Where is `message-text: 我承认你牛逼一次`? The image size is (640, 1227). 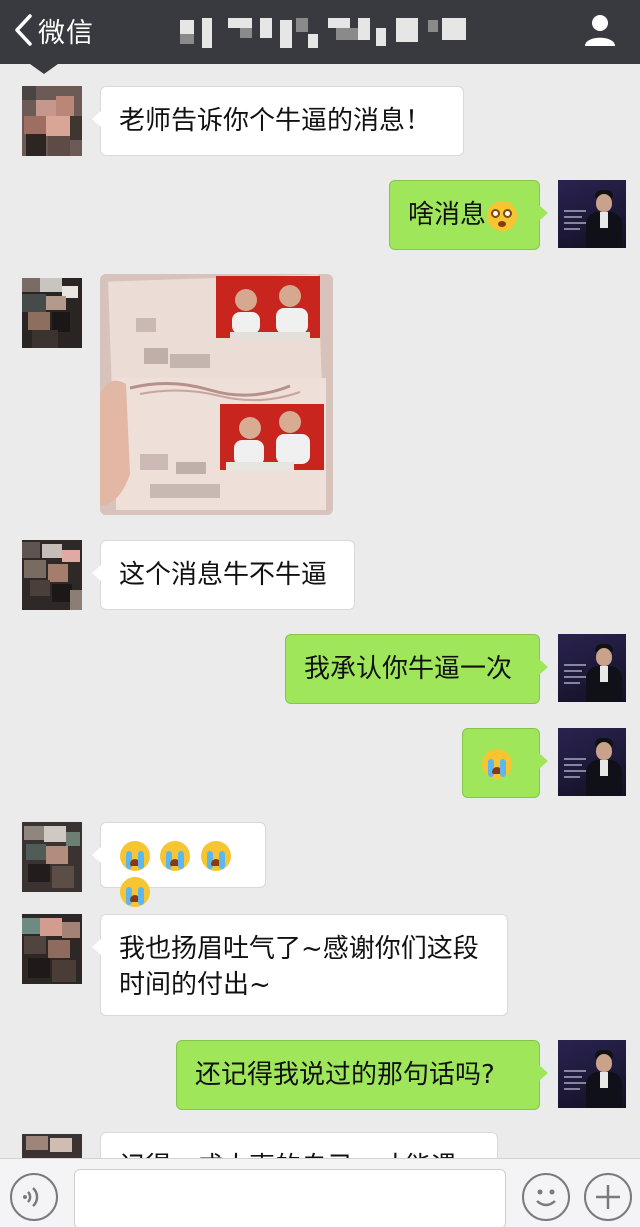 message-text: 我承认你牛逼一次 is located at coordinates (408, 669).